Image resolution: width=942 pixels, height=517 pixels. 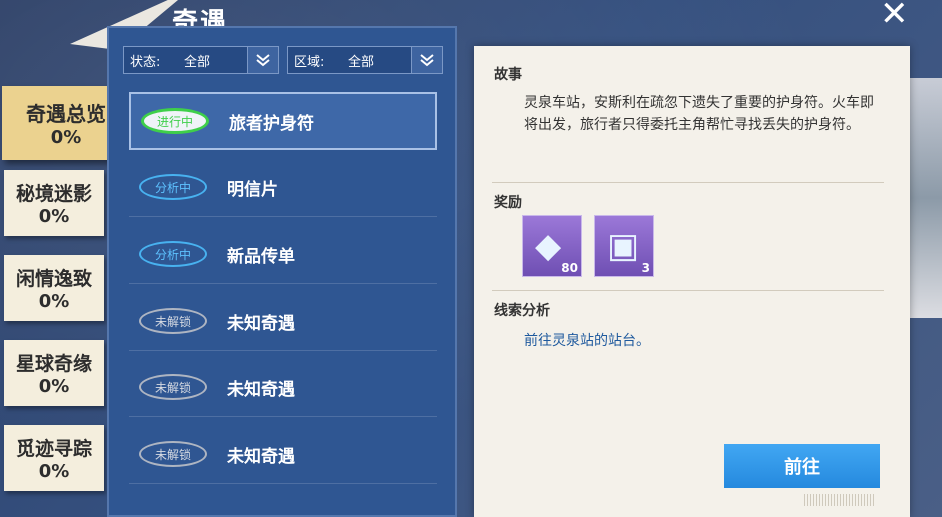 I want to click on reward-item: ◆ 80, so click(x=552, y=246).